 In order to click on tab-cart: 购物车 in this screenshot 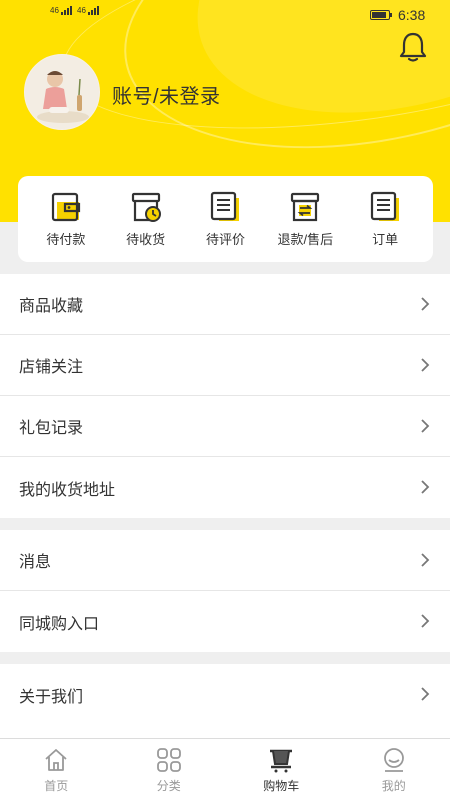, I will do `click(281, 769)`.